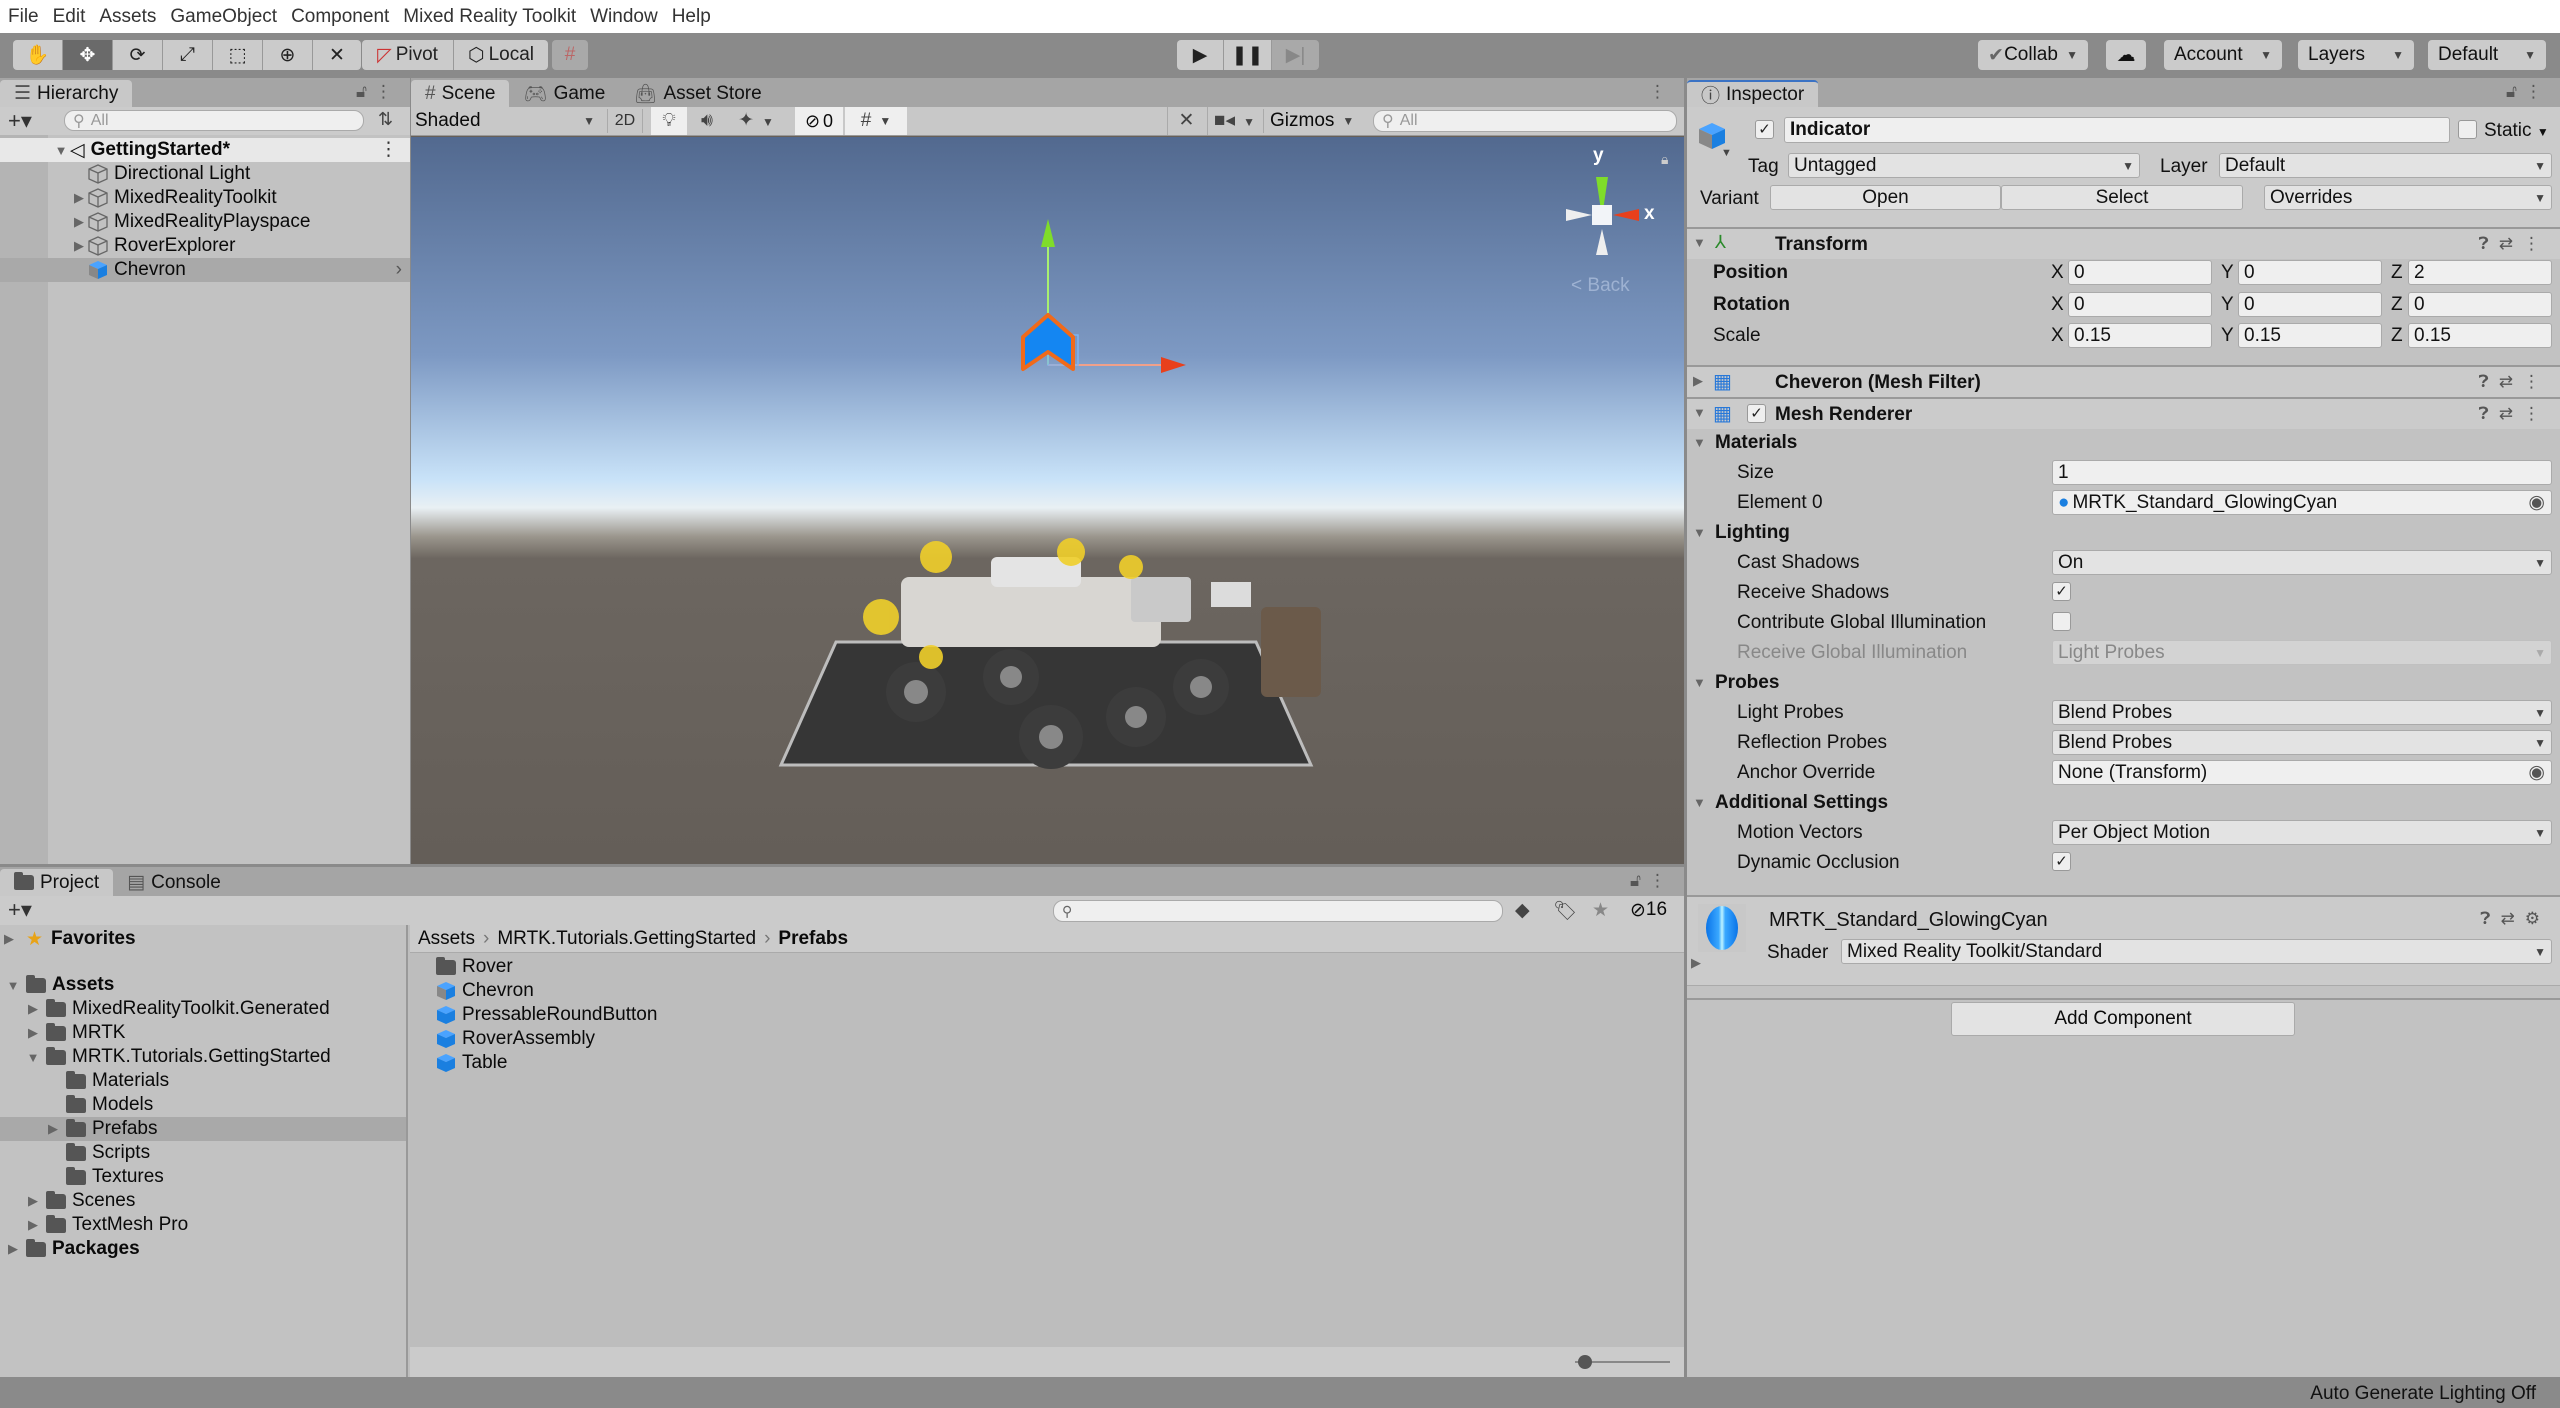  I want to click on camera-dropdown: ■◂ ▼, so click(1234, 121).